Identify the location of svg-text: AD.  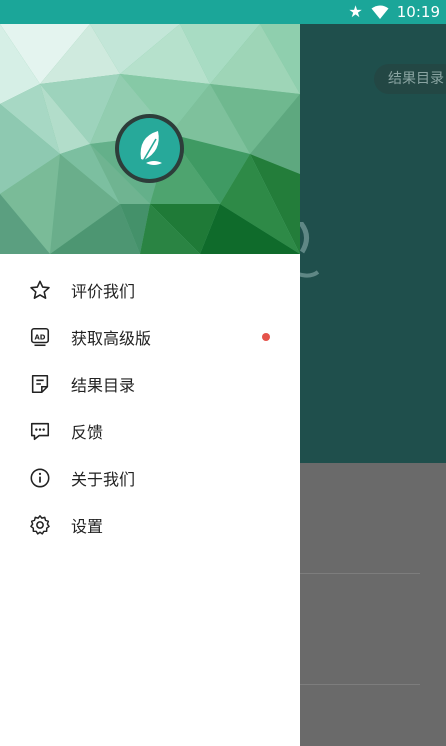
(39, 337).